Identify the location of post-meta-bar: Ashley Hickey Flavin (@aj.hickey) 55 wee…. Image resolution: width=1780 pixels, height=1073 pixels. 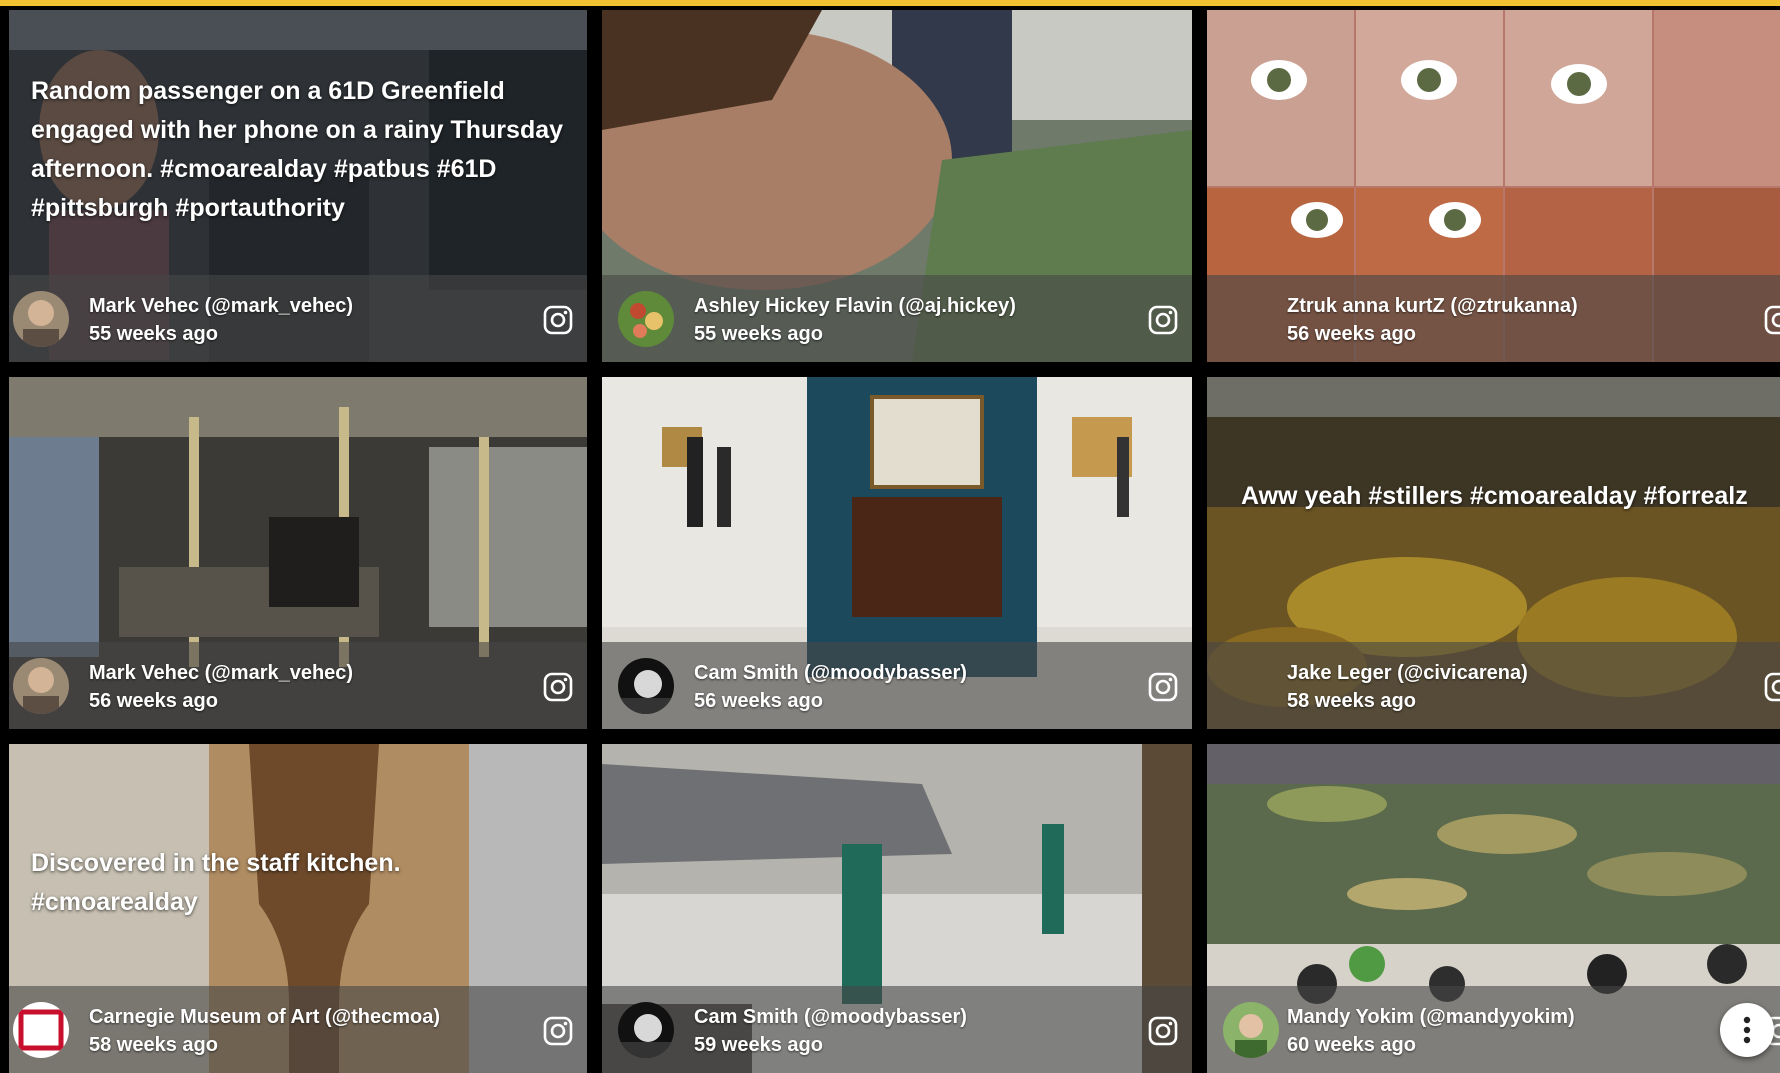
(897, 318).